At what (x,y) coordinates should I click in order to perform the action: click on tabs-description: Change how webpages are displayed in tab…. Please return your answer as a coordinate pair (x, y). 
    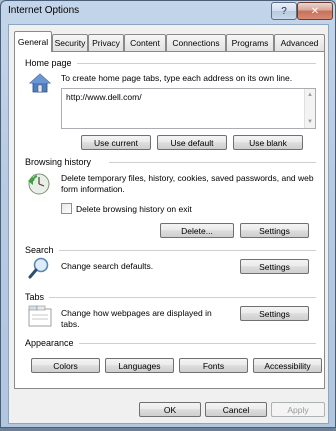
    Looking at the image, I should click on (136, 318).